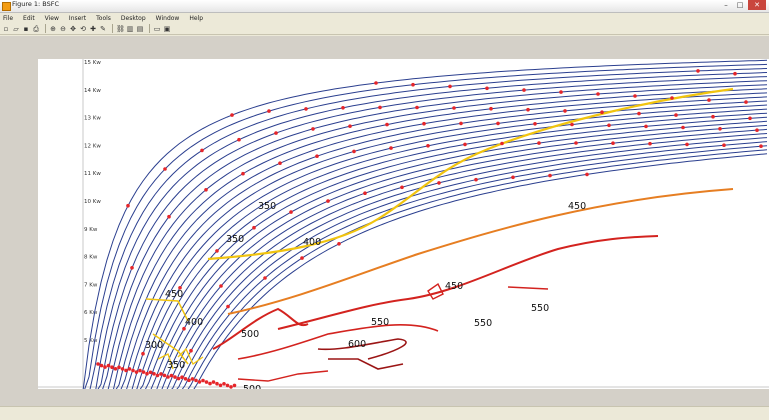 This screenshot has height=420, width=769. I want to click on window-title: Figure 1: BSFC, so click(36, 4).